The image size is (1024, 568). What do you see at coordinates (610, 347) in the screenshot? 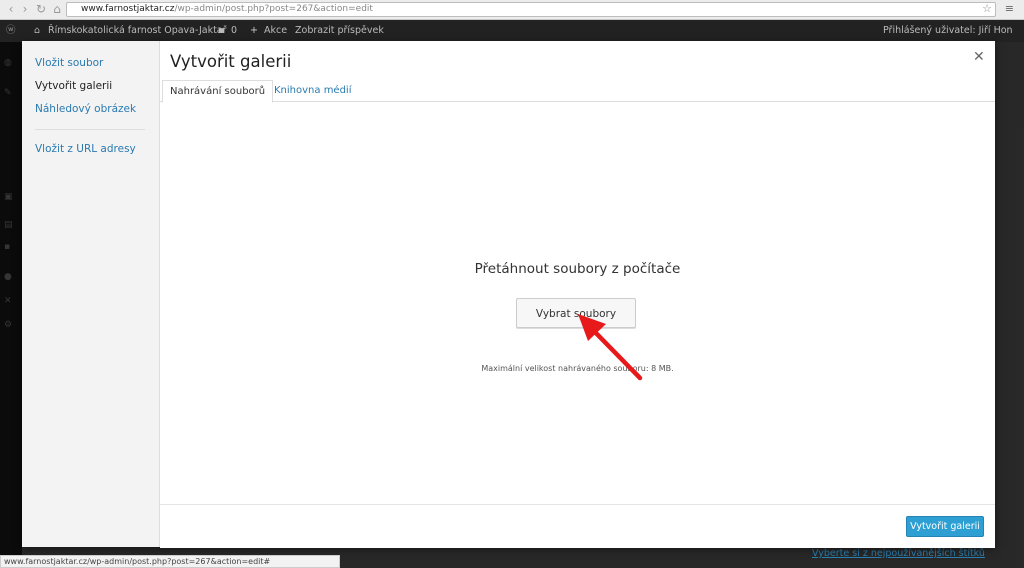
I see `annotation-arrow-icon` at bounding box center [610, 347].